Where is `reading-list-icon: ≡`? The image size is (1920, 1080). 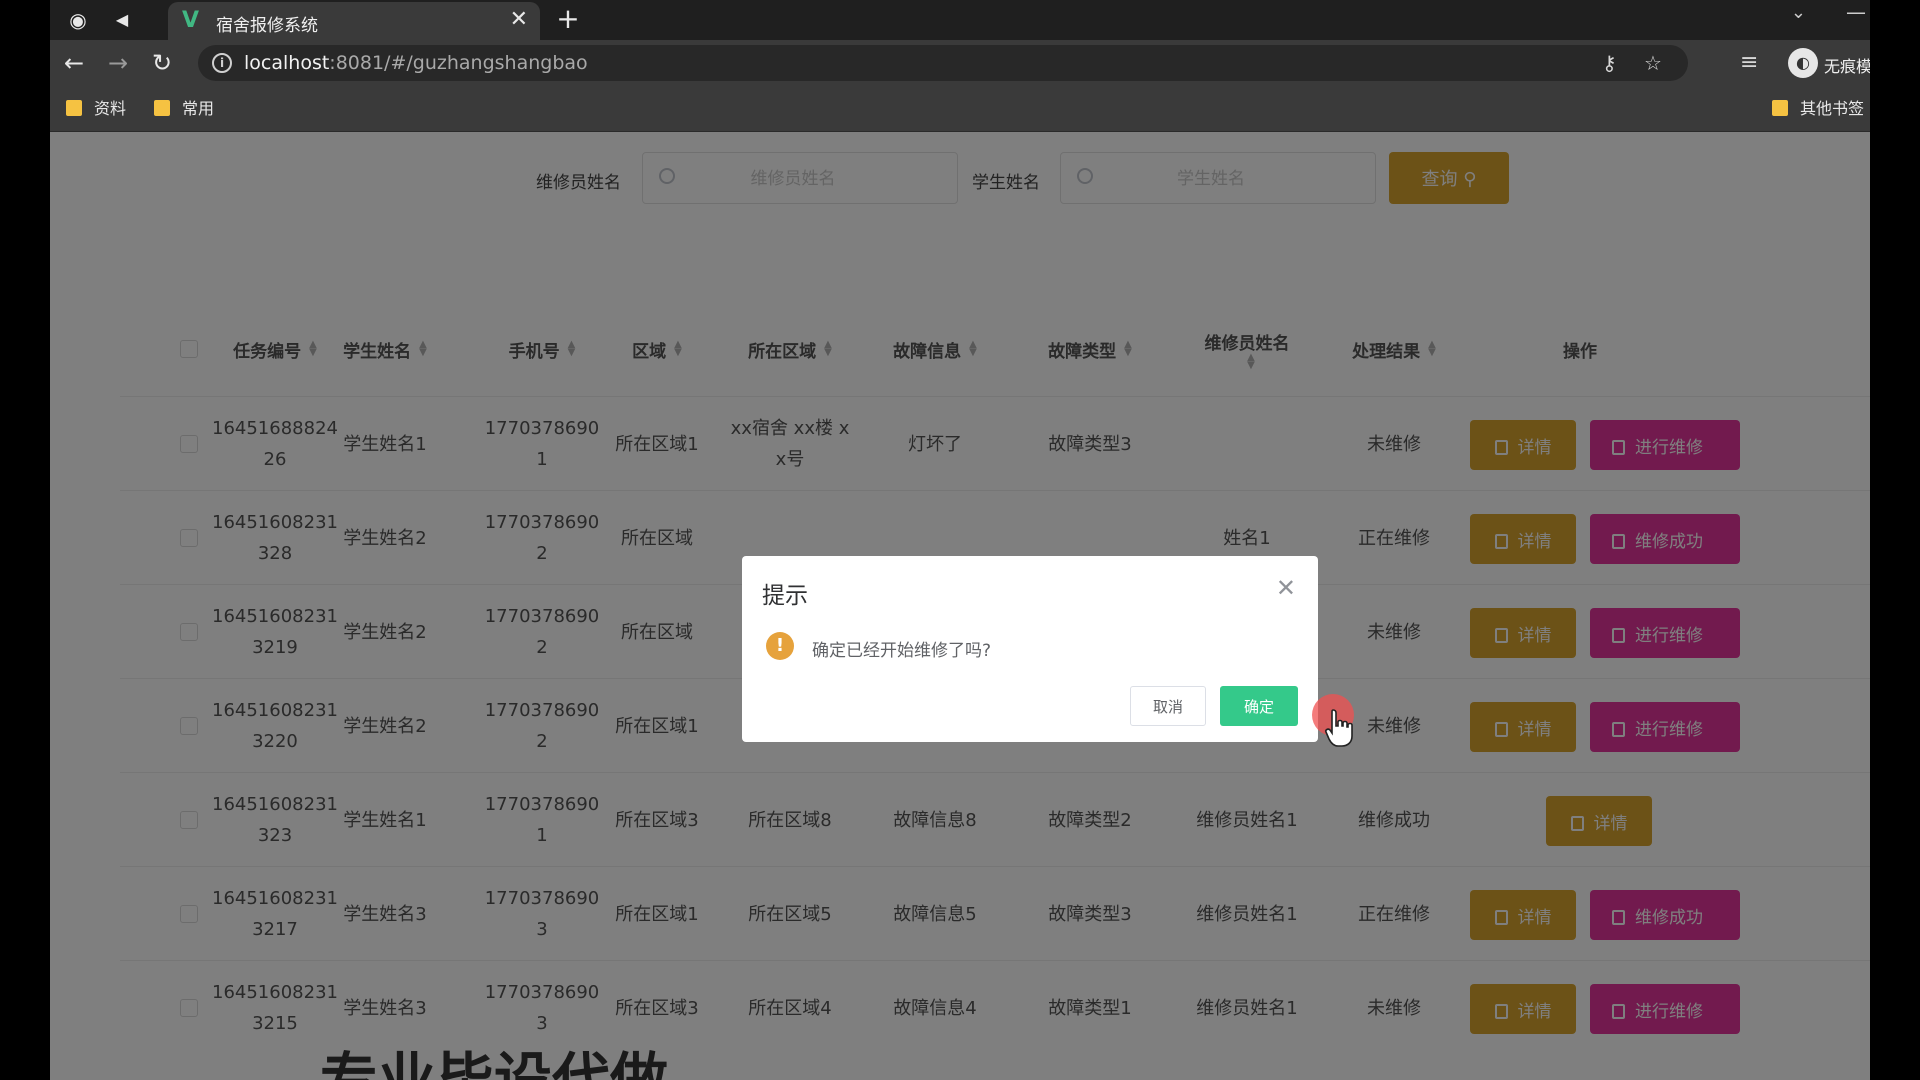 reading-list-icon: ≡ is located at coordinates (1749, 62).